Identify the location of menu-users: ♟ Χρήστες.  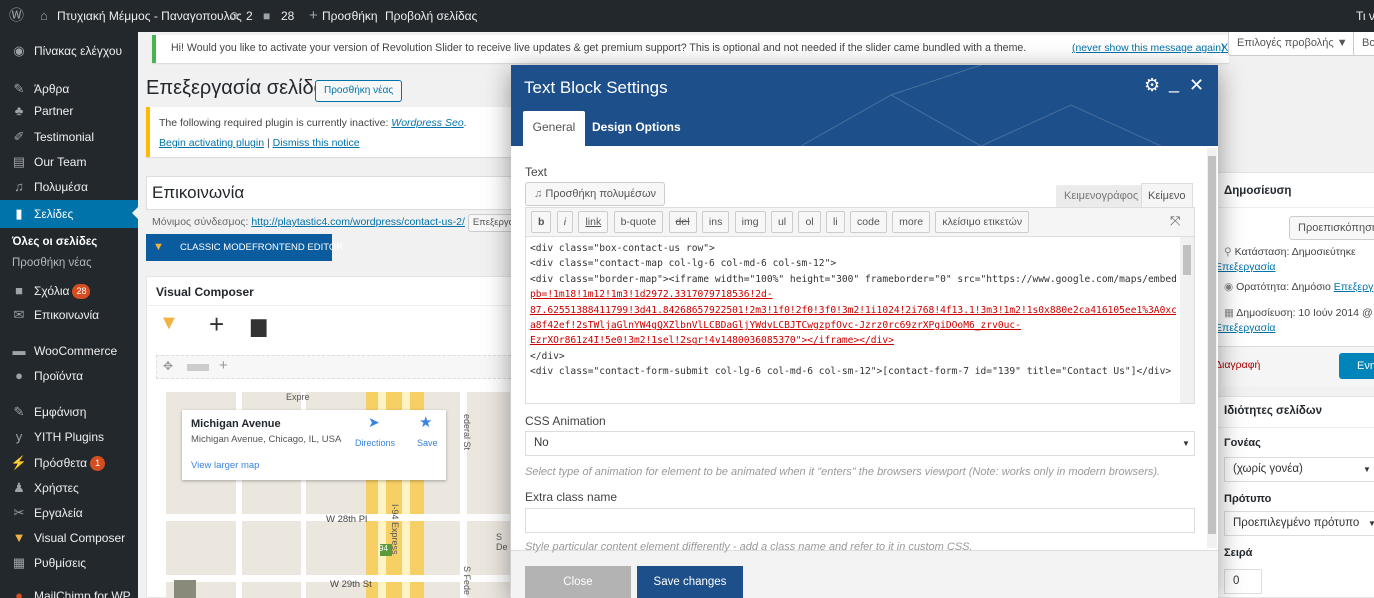
(69, 488).